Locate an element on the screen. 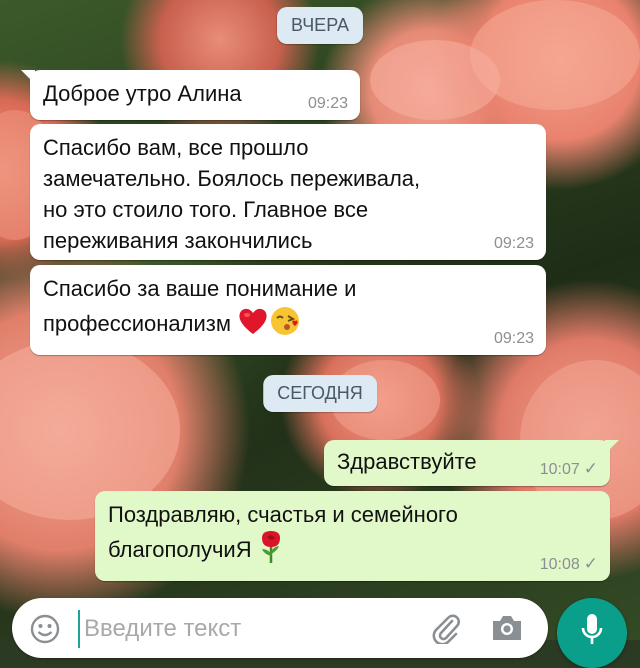 The width and height of the screenshot is (640, 668). face-blowing-kiss-icon is located at coordinates (286, 325).